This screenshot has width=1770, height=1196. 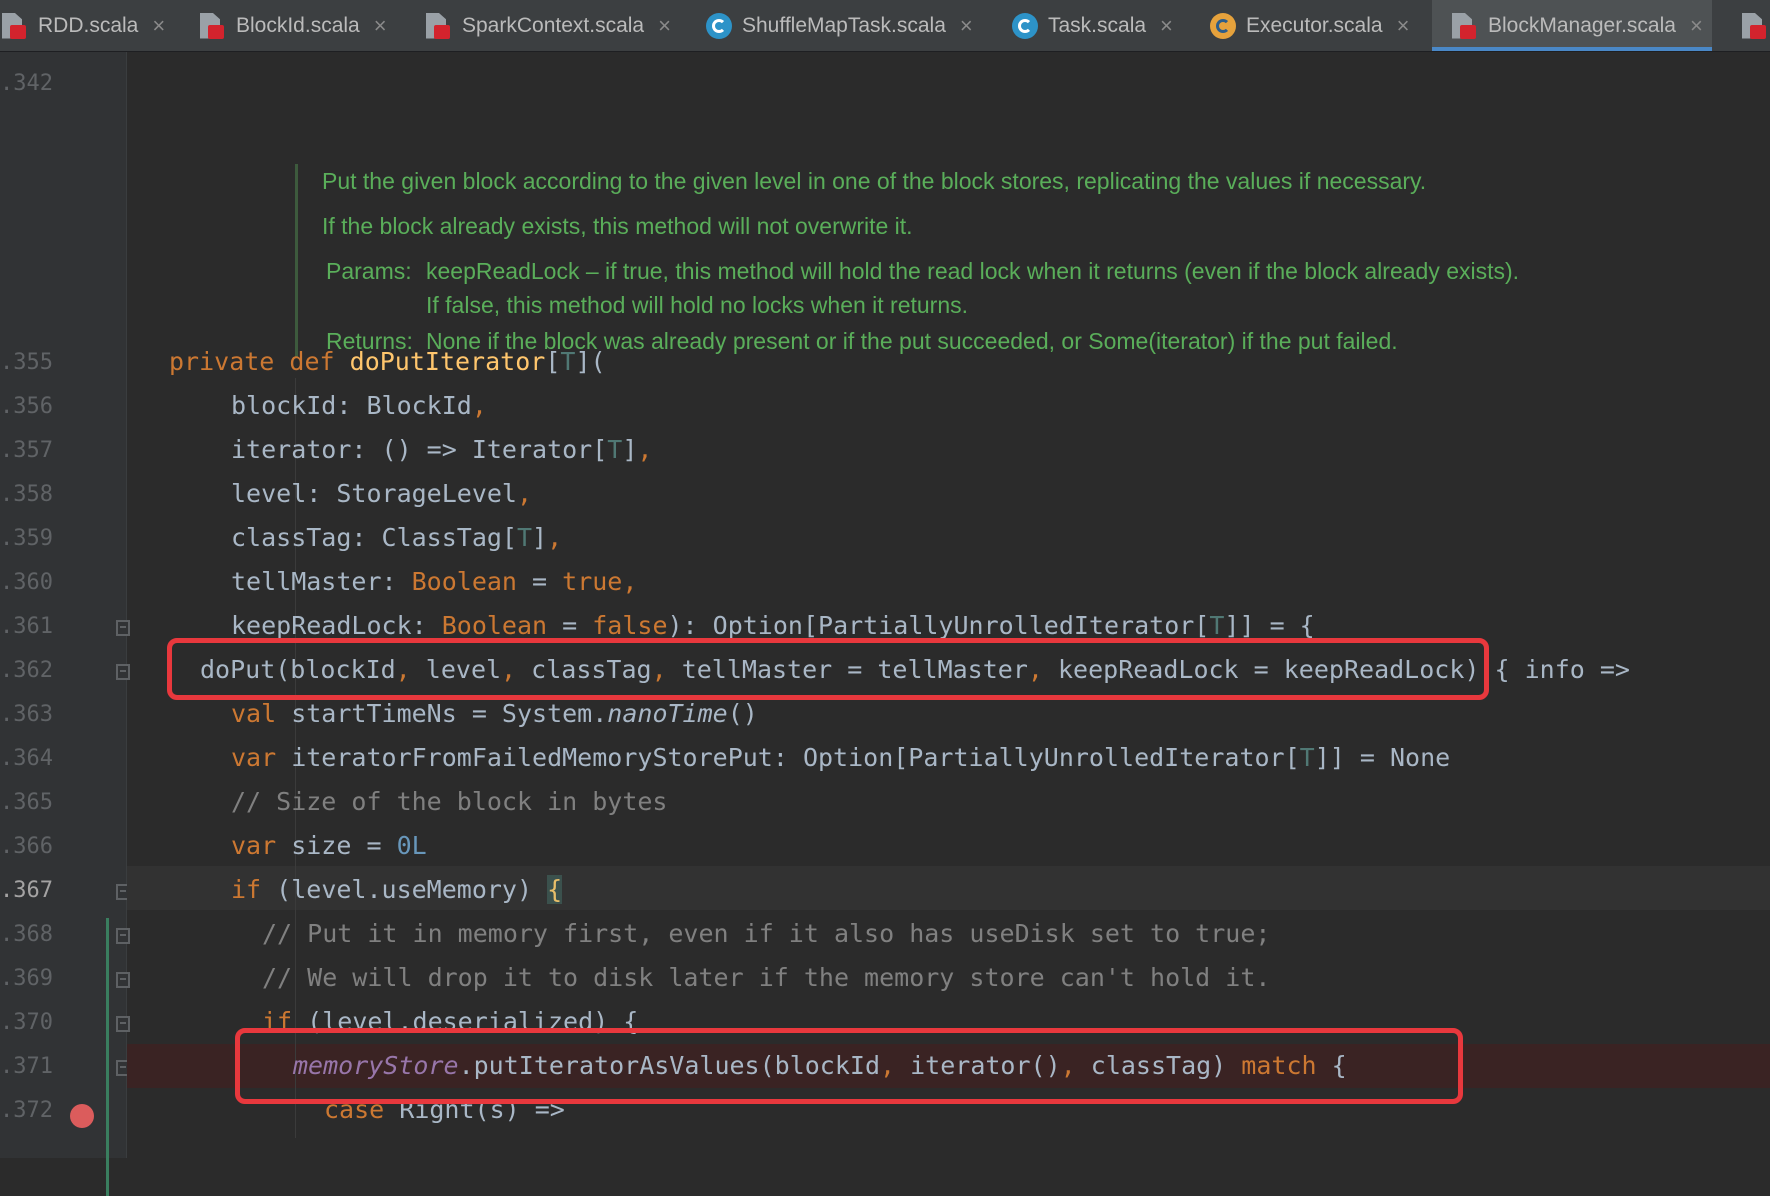 What do you see at coordinates (844, 25) in the screenshot?
I see `tab-label: ShuffleMapTask.scala` at bounding box center [844, 25].